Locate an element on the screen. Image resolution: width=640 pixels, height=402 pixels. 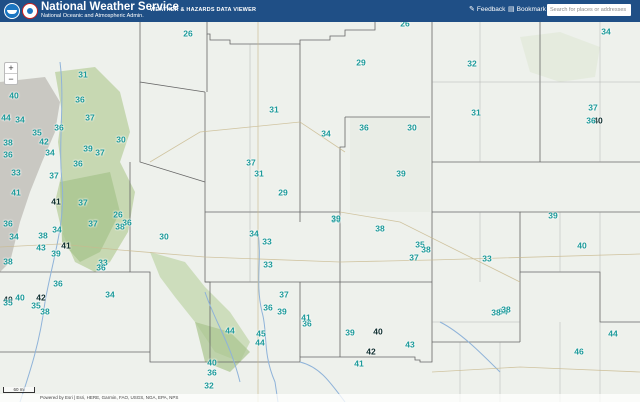
zoom-out-button: − is located at coordinates (11, 78).